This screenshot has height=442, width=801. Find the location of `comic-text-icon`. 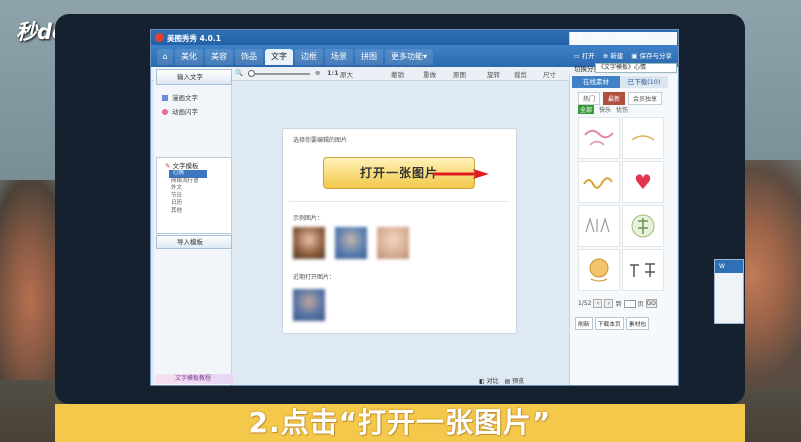

comic-text-icon is located at coordinates (165, 98).